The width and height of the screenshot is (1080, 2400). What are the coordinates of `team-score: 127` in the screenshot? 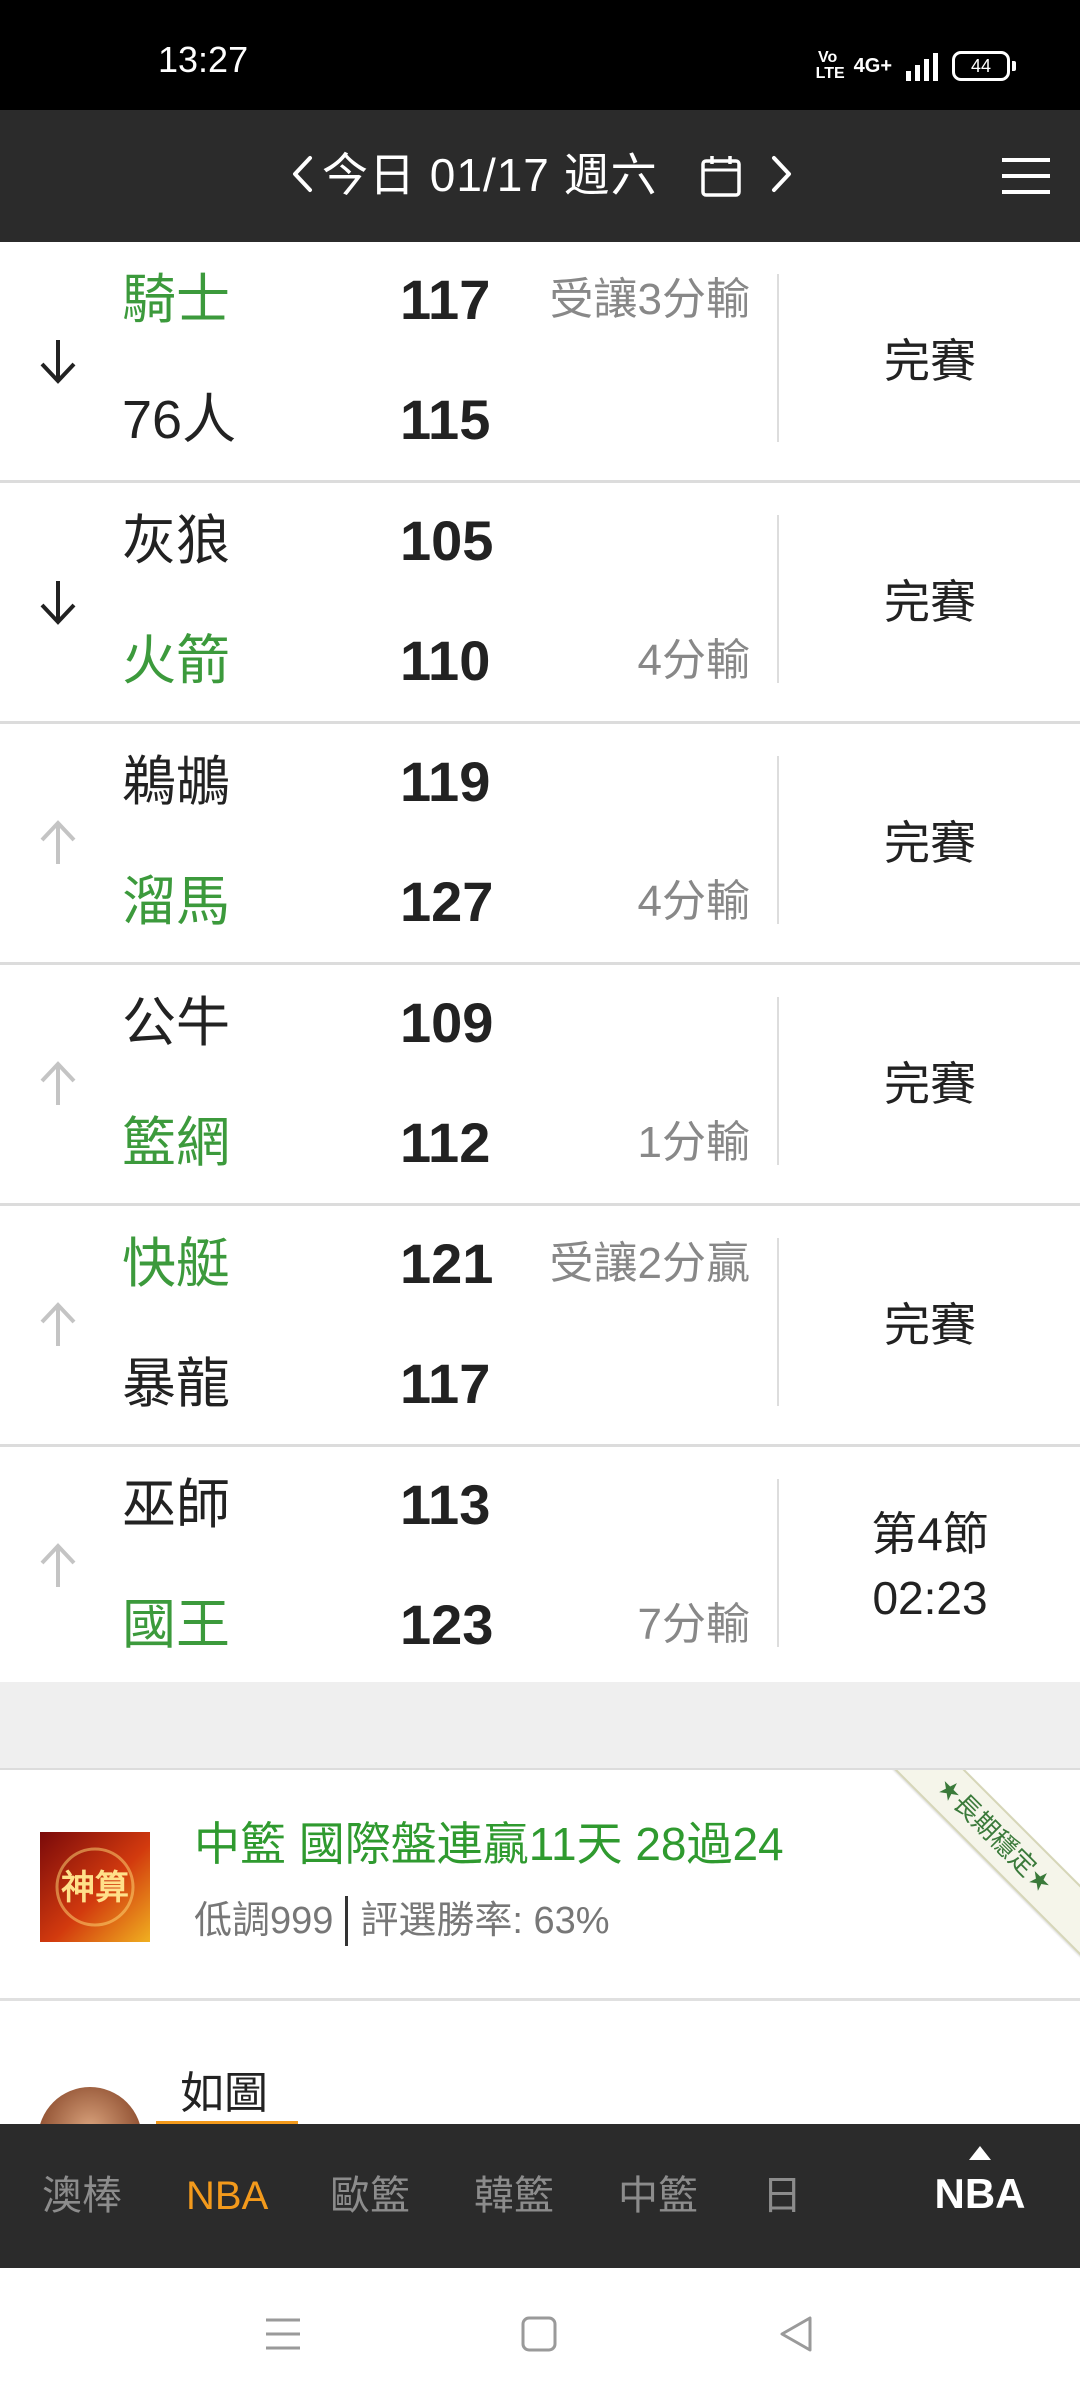 It's located at (447, 901).